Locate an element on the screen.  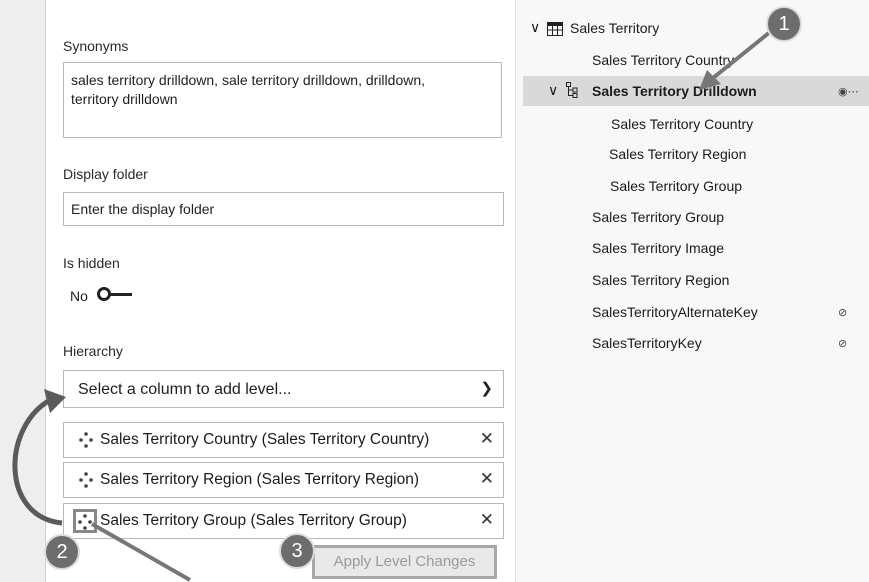
level-select-dropdown: Select a column to add level... ❯ is located at coordinates (283, 389).